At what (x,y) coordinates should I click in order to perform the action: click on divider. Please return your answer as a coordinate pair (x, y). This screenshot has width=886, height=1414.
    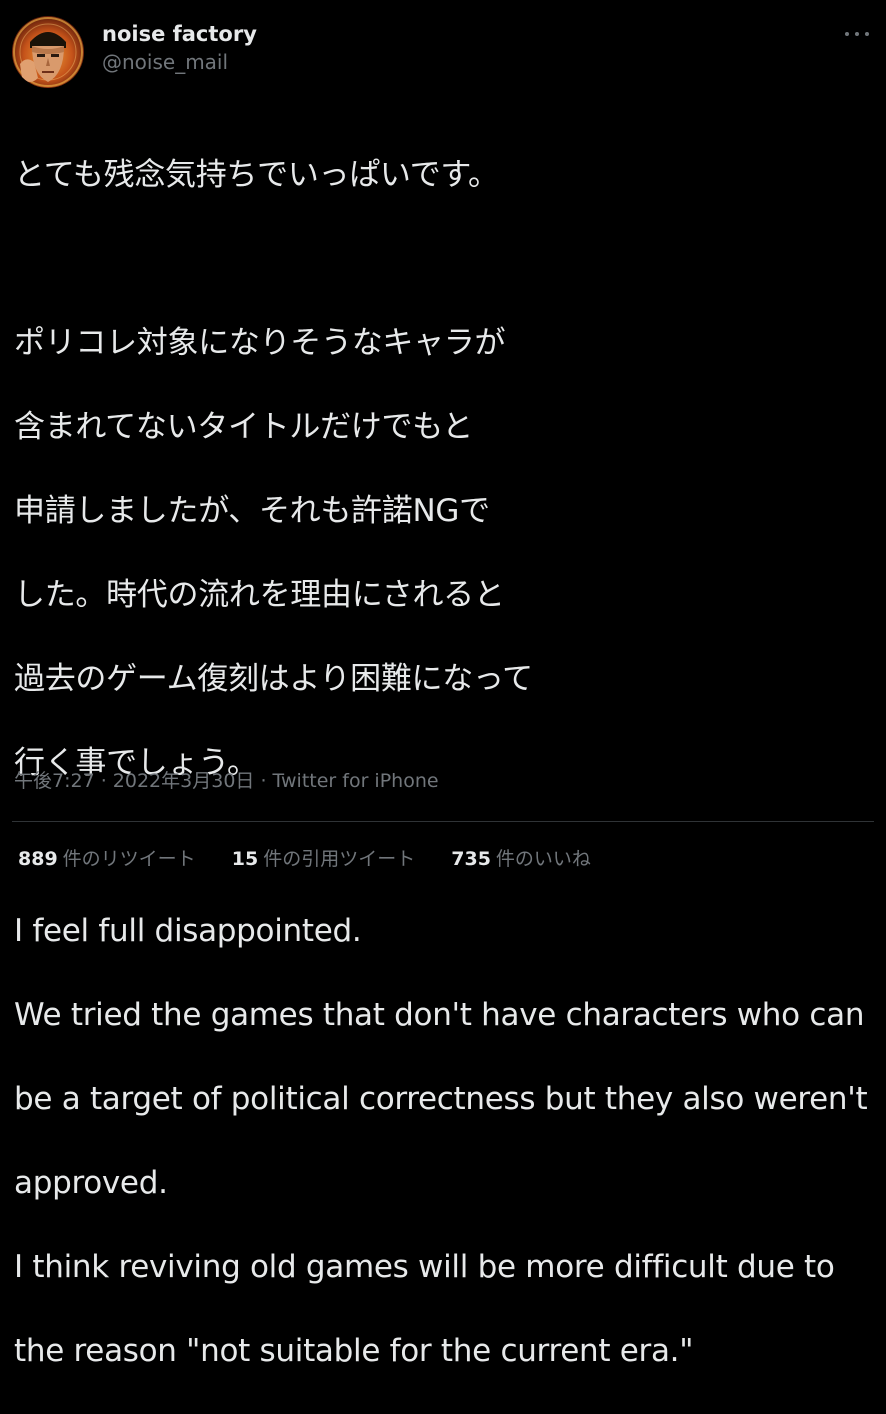
    Looking at the image, I should click on (443, 821).